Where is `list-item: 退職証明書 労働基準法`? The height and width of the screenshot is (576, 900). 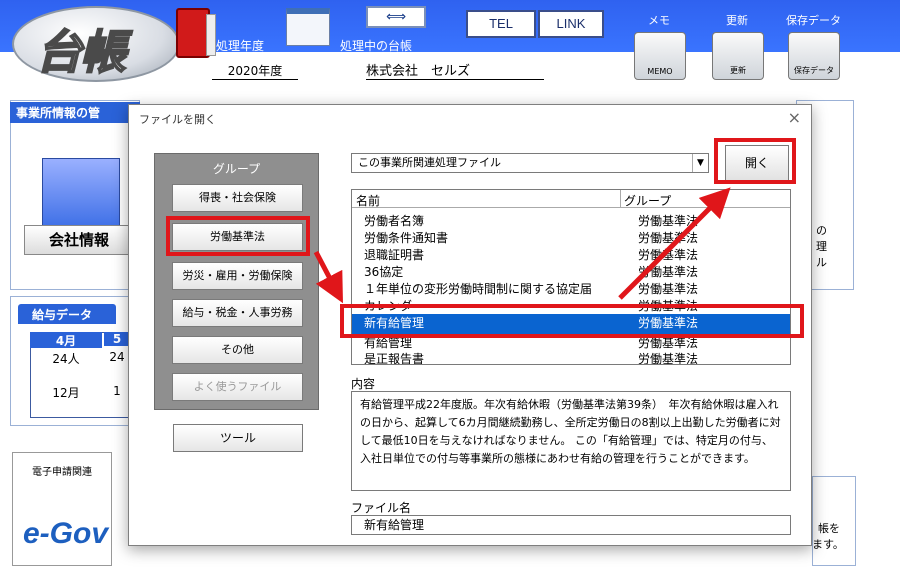
list-item: 退職証明書 労働基準法 is located at coordinates (571, 254).